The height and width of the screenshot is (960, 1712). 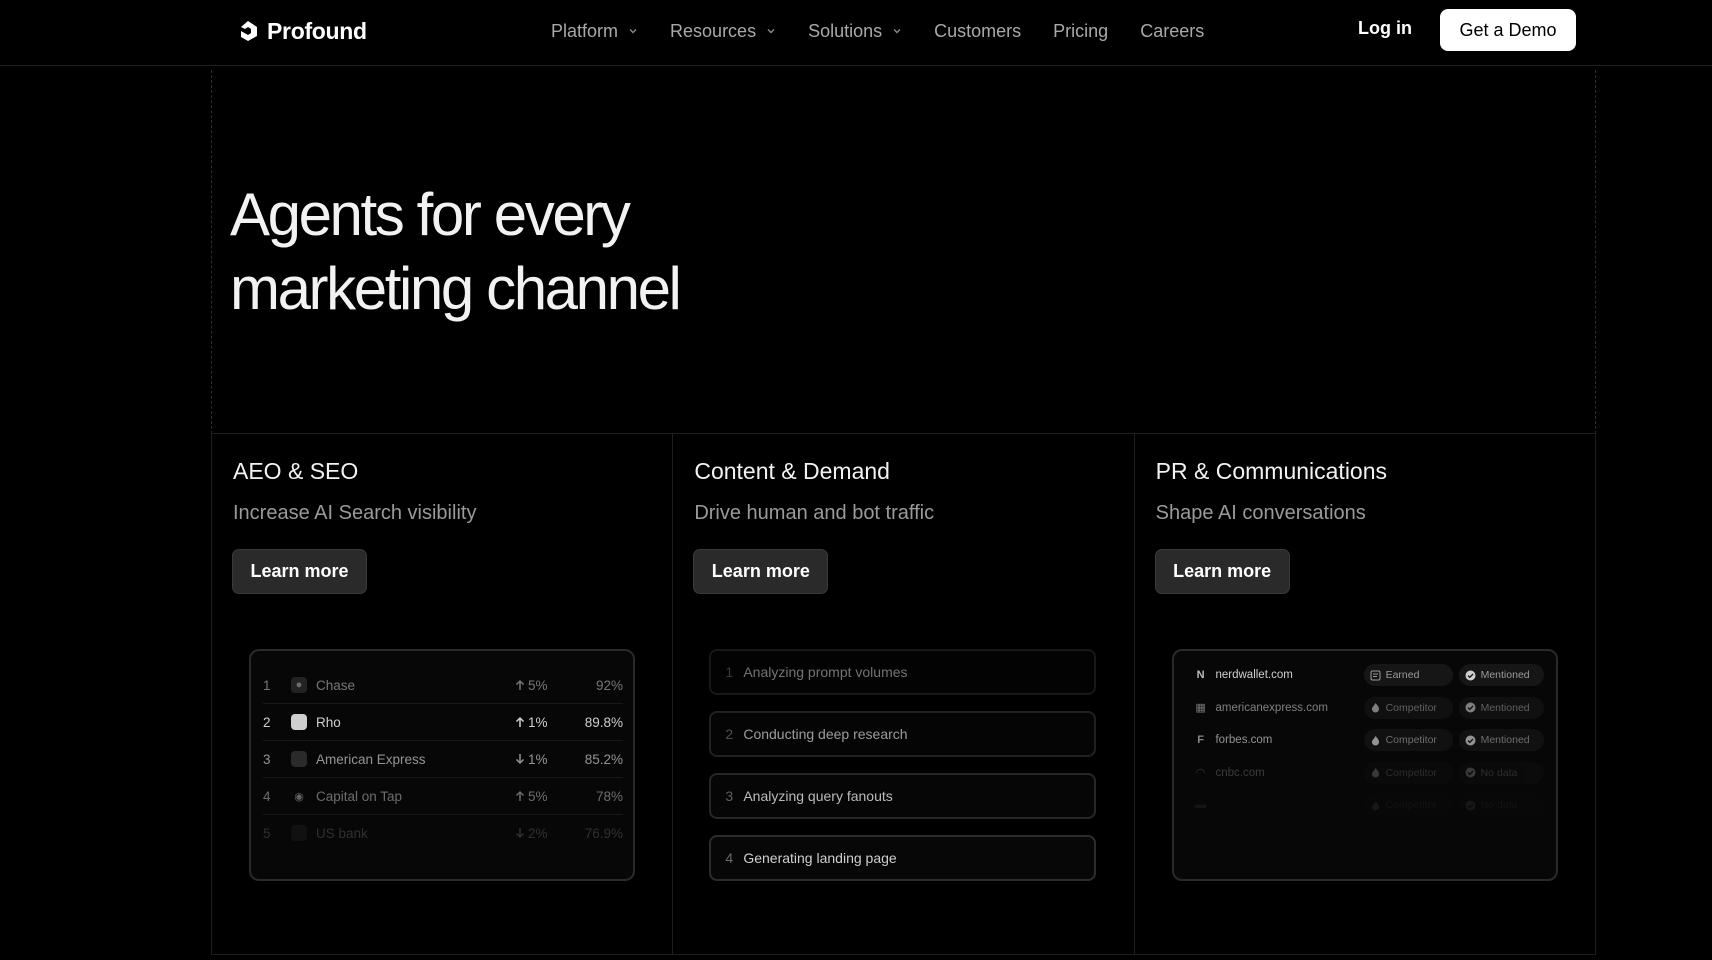 I want to click on site-logo-icon: ▬, so click(x=1201, y=805).